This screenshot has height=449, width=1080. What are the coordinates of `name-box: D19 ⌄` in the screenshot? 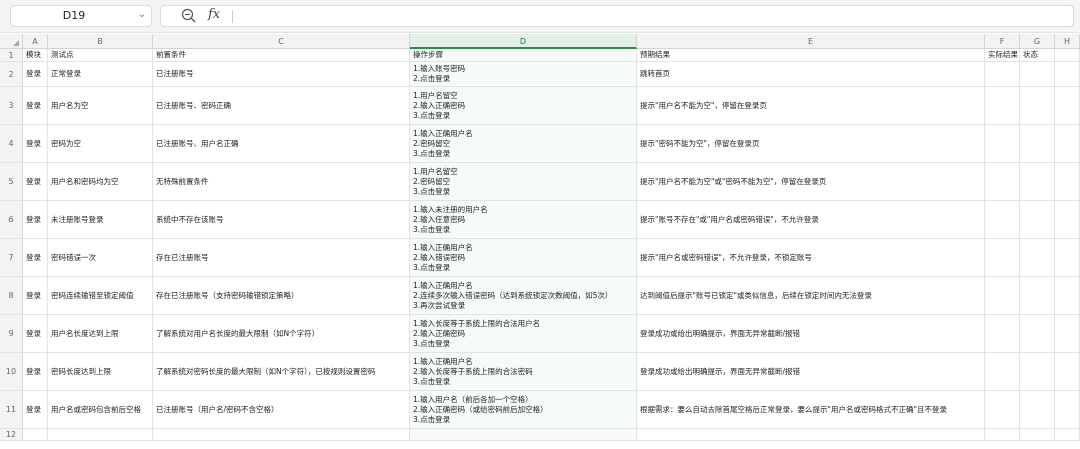 It's located at (81, 16).